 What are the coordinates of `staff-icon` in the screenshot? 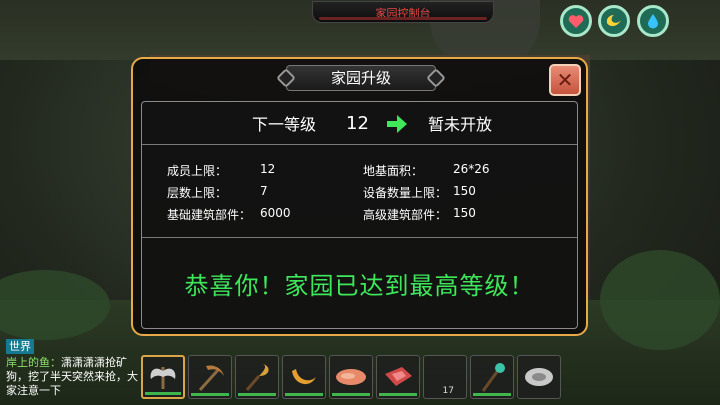 It's located at (493, 377).